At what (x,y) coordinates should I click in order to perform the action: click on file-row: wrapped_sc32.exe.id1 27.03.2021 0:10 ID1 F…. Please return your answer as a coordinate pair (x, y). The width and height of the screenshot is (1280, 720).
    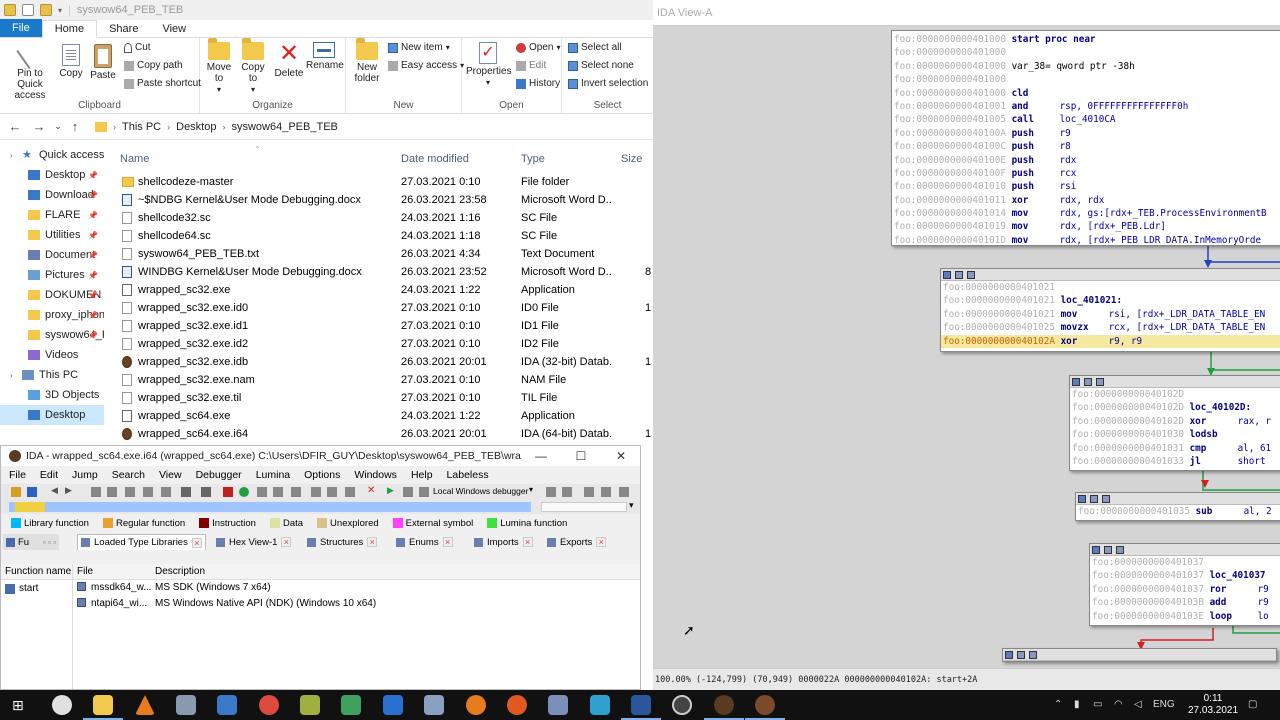
    Looking at the image, I should click on (378, 326).